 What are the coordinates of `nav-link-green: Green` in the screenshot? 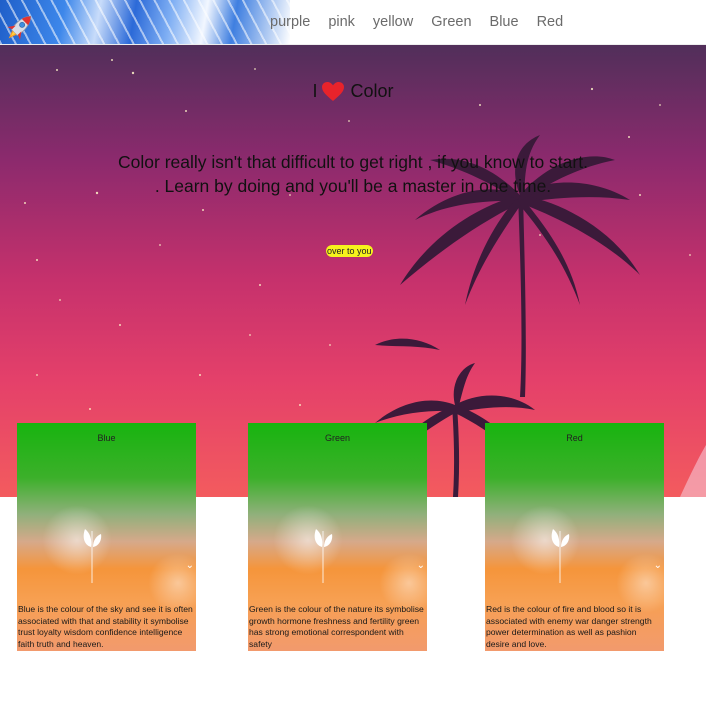 It's located at (451, 22).